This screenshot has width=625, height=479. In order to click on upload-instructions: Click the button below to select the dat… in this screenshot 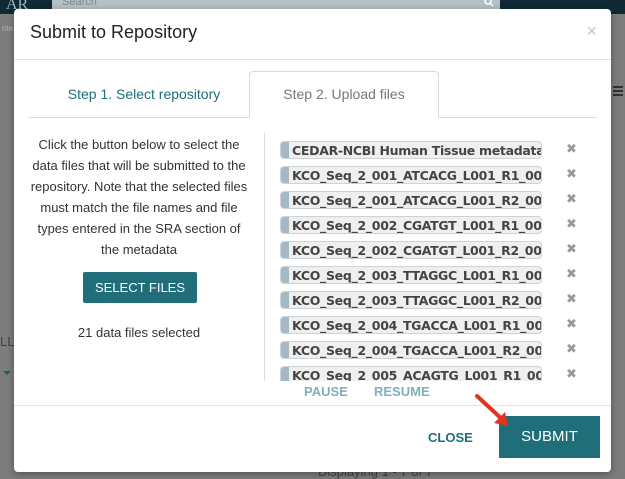, I will do `click(139, 197)`.